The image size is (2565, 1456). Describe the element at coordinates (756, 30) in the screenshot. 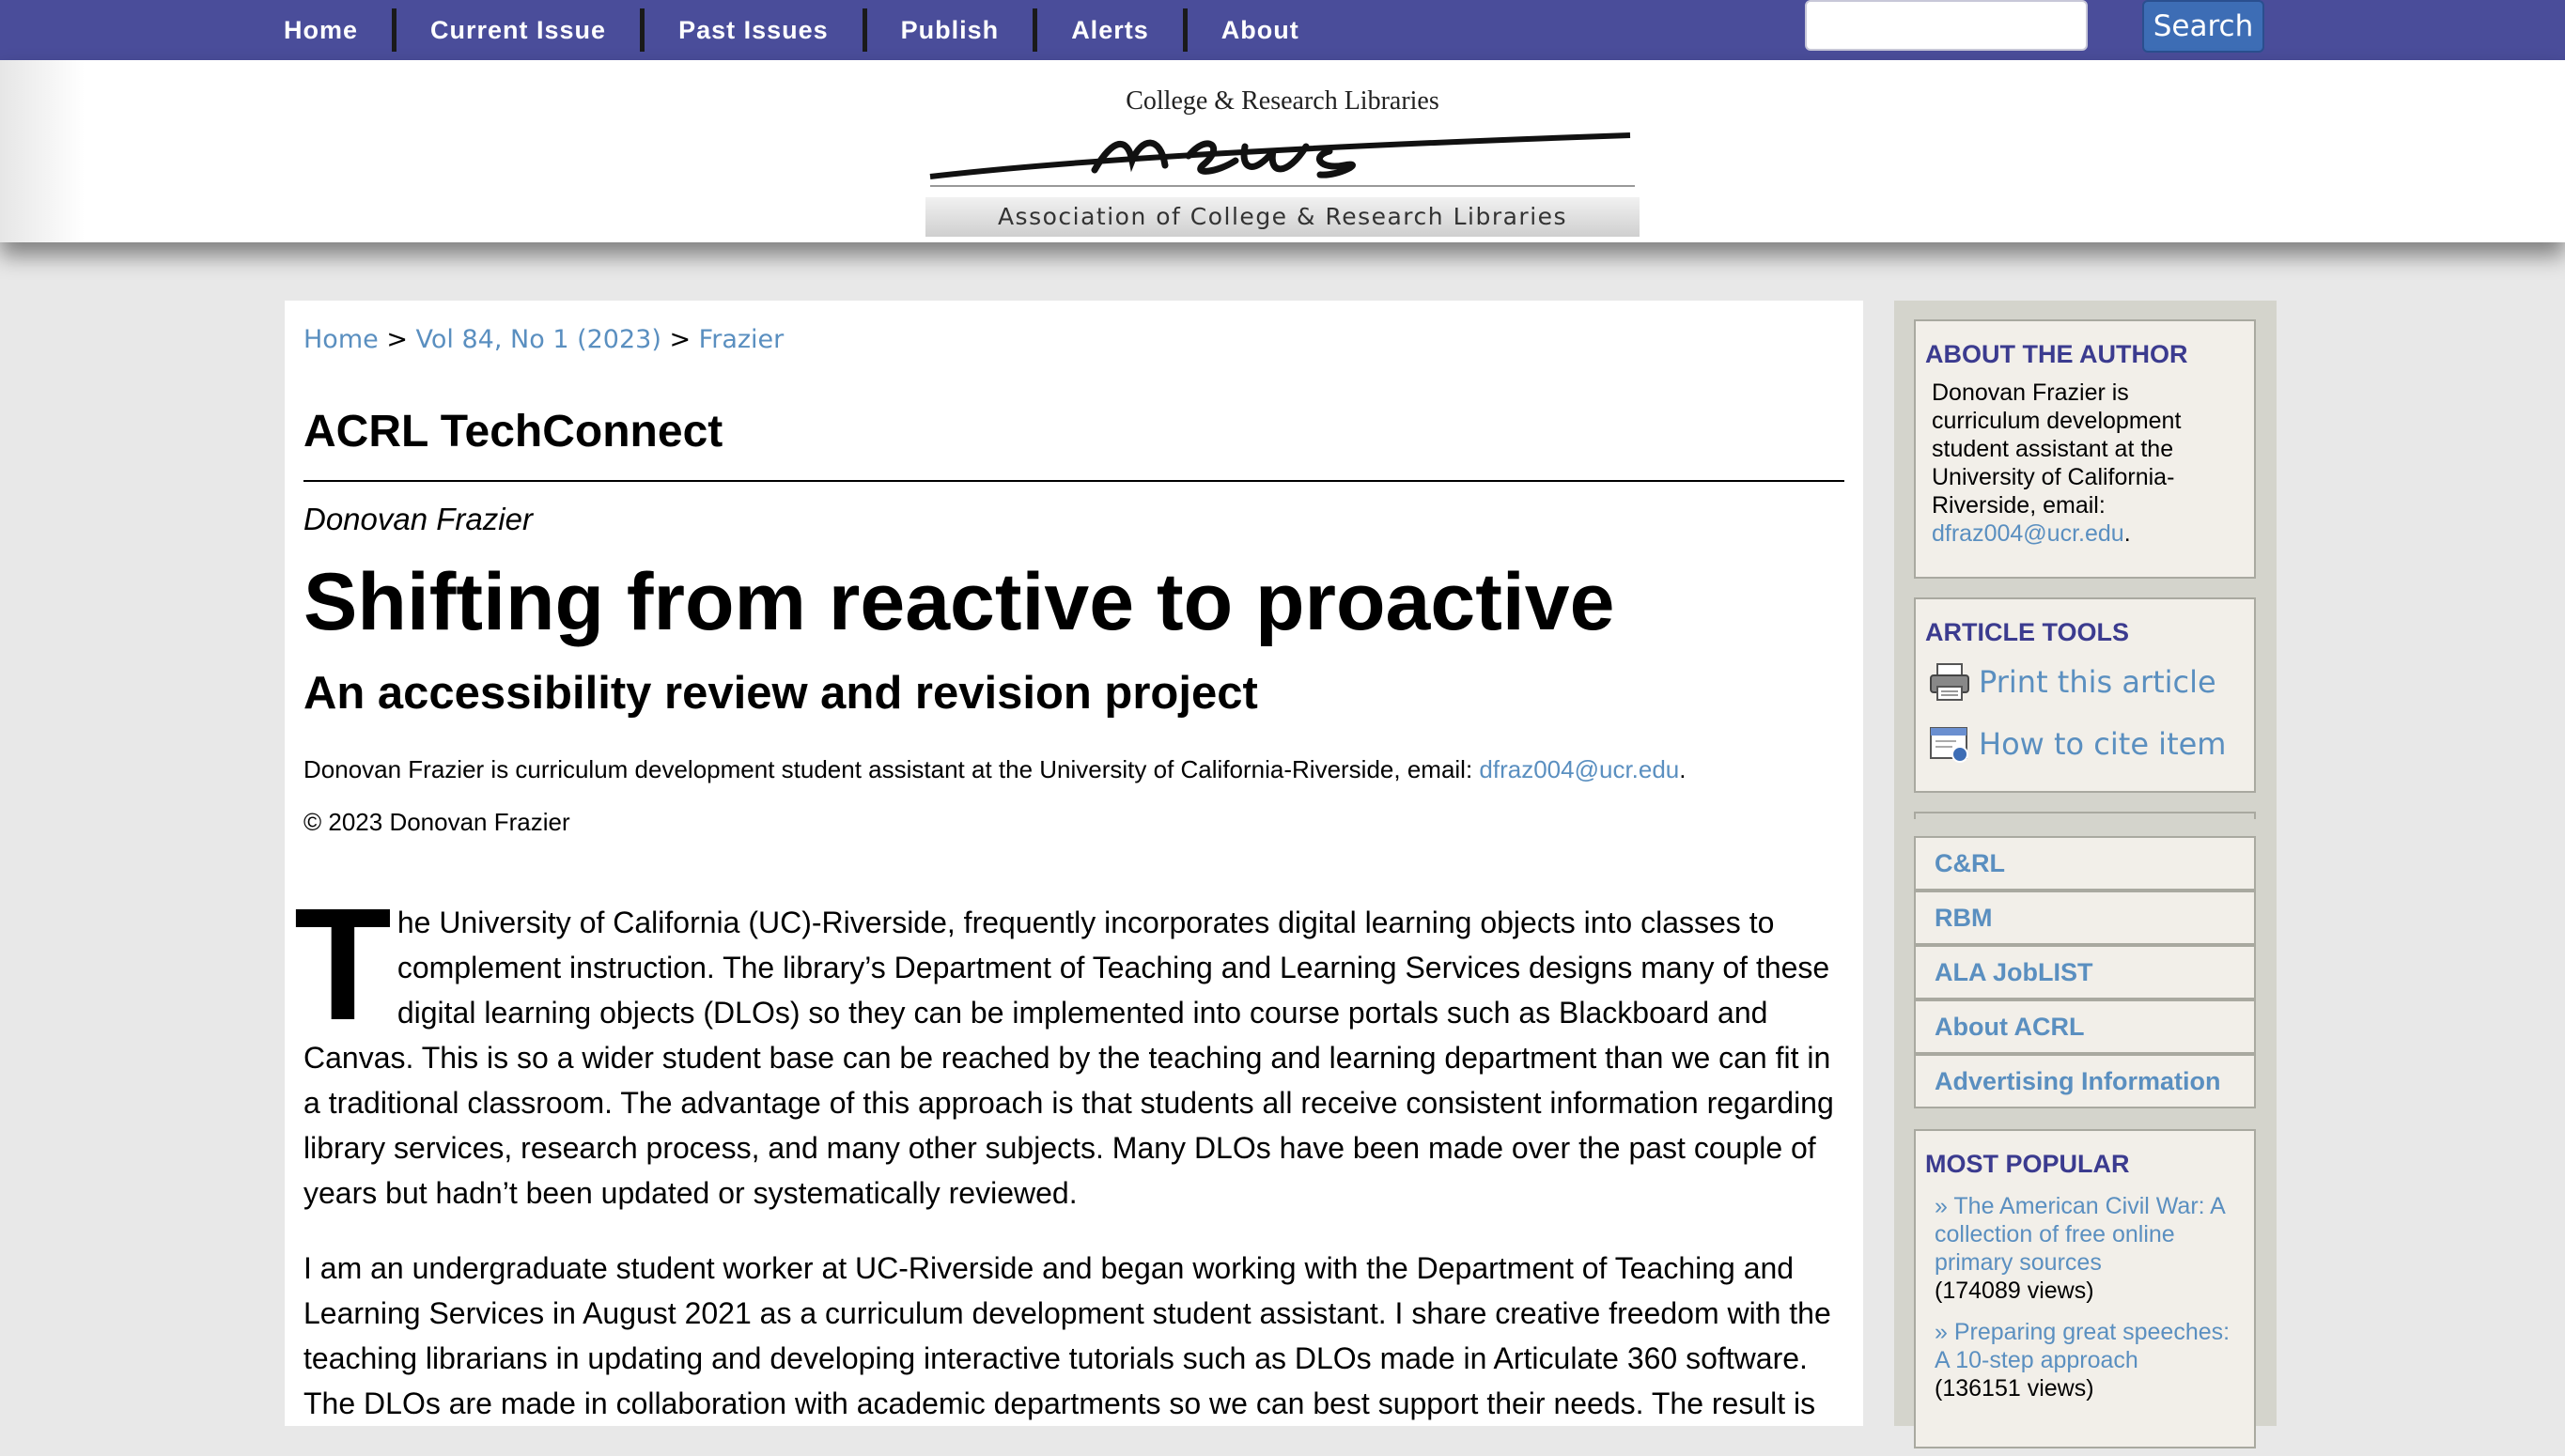

I see `nav-past-issues: Past Issues` at that location.